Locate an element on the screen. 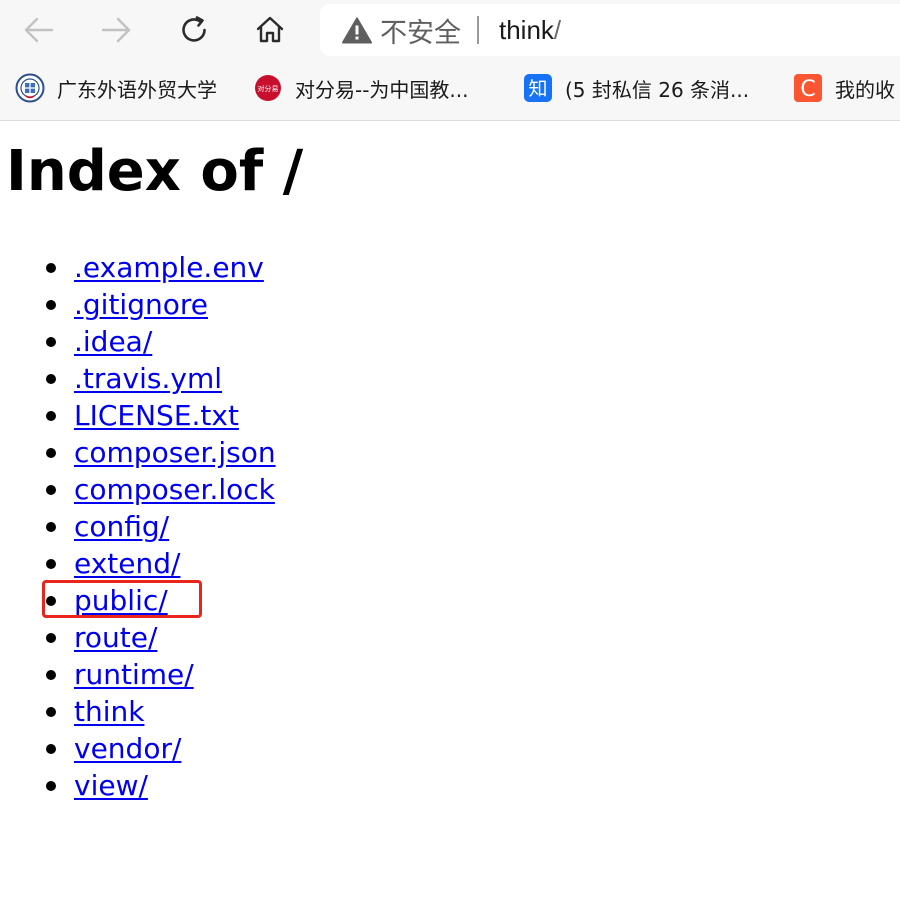 Image resolution: width=900 pixels, height=897 pixels. address-separator is located at coordinates (478, 30).